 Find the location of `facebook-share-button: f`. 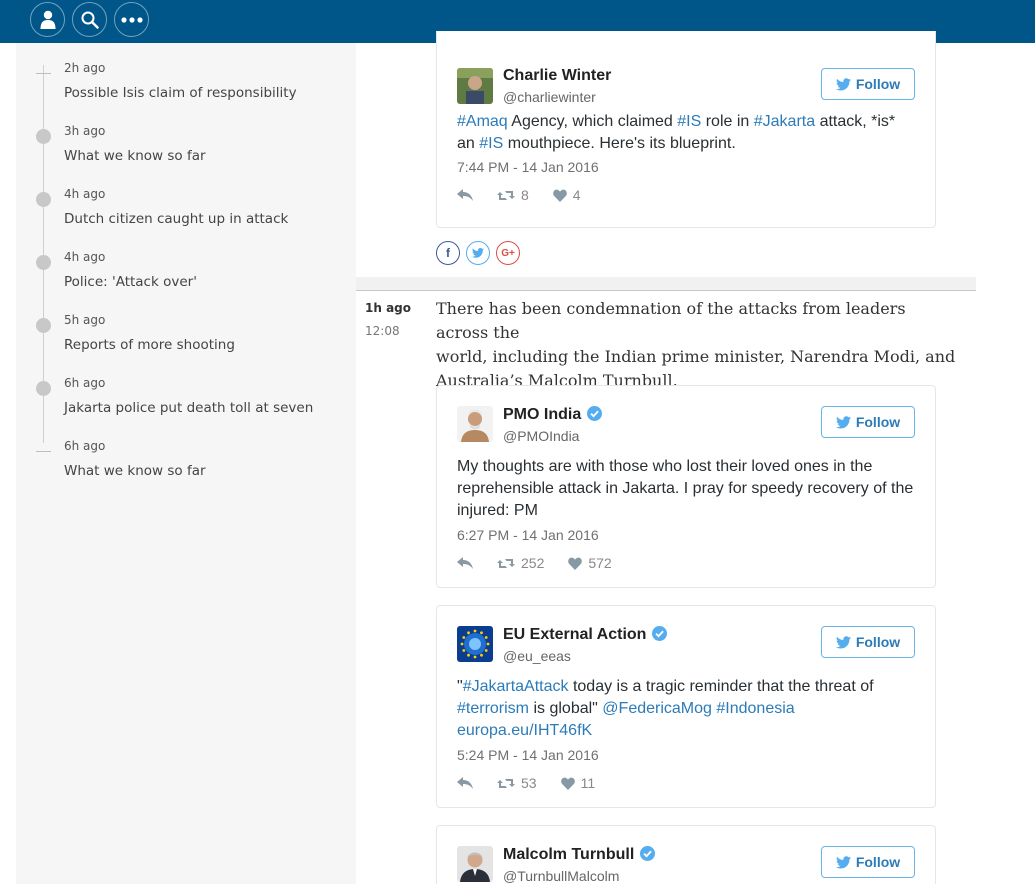

facebook-share-button: f is located at coordinates (448, 253).